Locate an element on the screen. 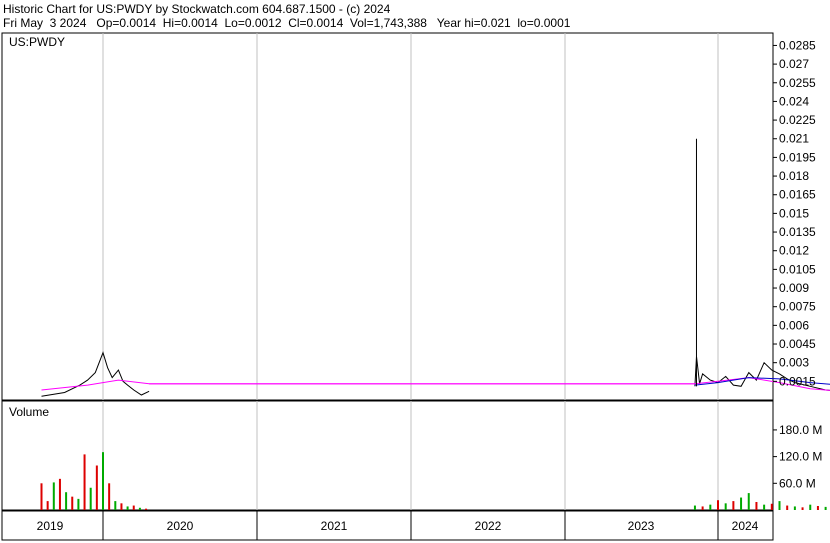 The width and height of the screenshot is (830, 543). price-tick-label: 0.0165 is located at coordinates (797, 195).